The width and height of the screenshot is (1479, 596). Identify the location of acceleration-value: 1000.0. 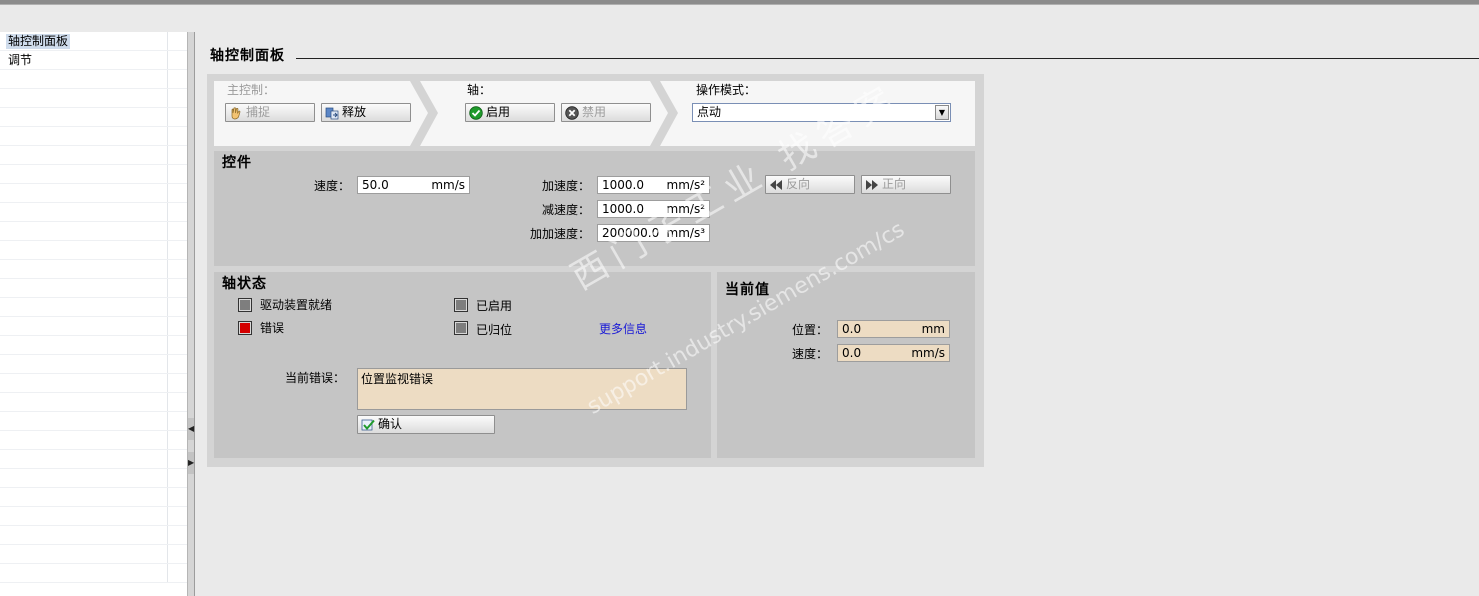
(623, 185).